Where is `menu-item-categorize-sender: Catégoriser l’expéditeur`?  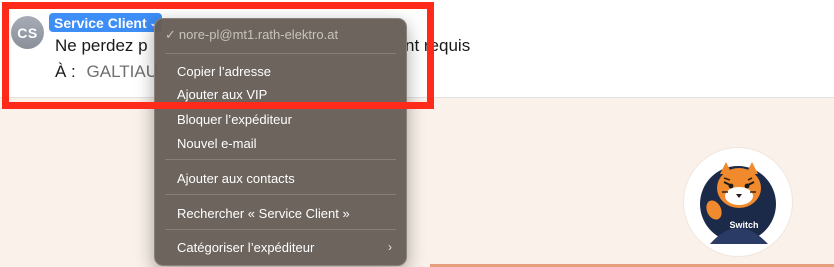 menu-item-categorize-sender: Catégoriser l’expéditeur is located at coordinates (245, 247).